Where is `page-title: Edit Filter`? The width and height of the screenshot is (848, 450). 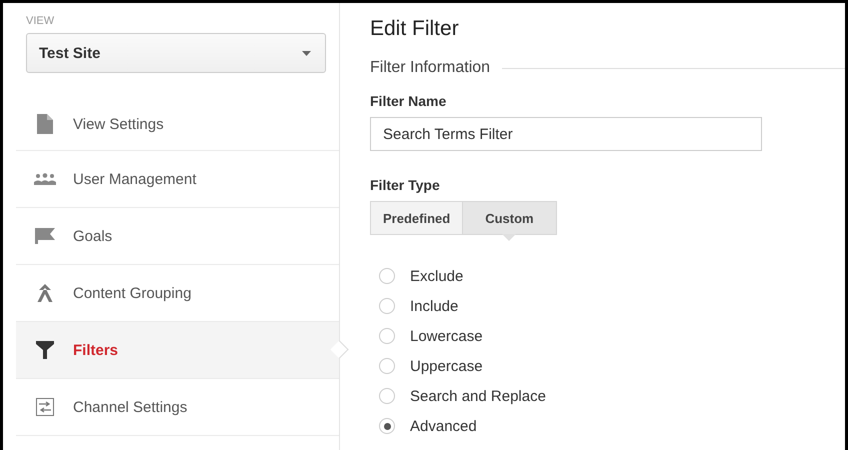 page-title: Edit Filter is located at coordinates (415, 29).